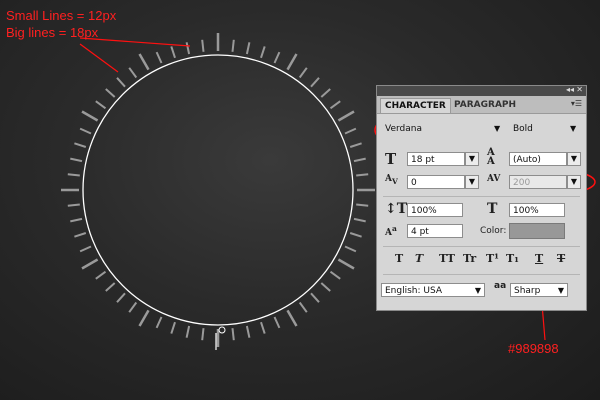  I want to click on baseline-shift-field: 4 pt, so click(435, 231).